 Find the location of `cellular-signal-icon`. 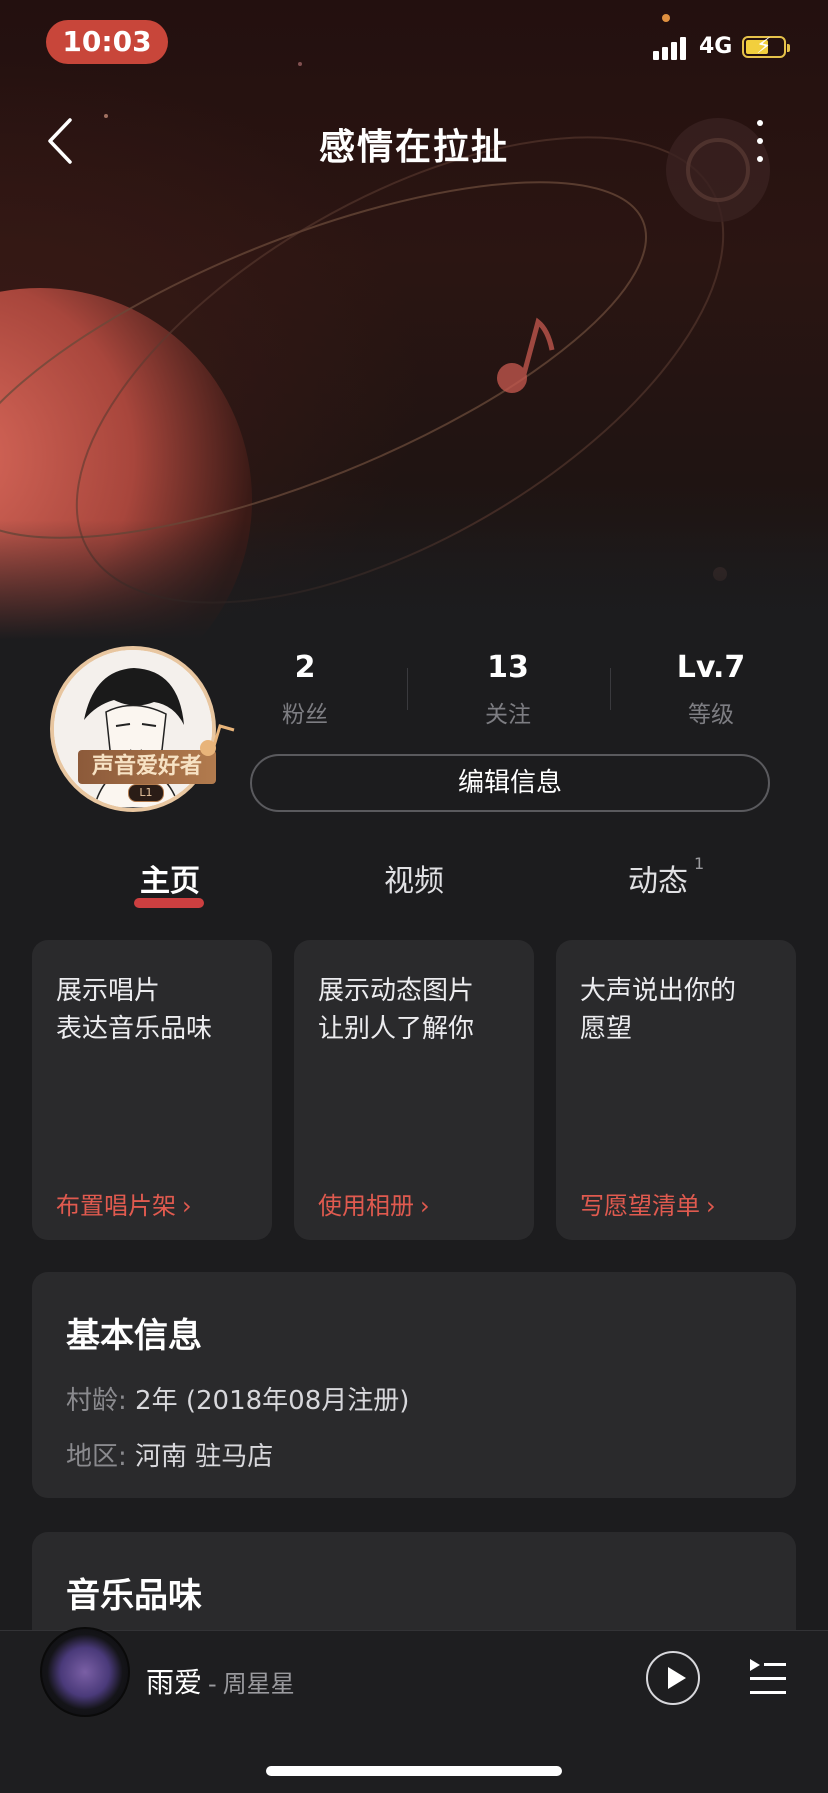

cellular-signal-icon is located at coordinates (673, 48).